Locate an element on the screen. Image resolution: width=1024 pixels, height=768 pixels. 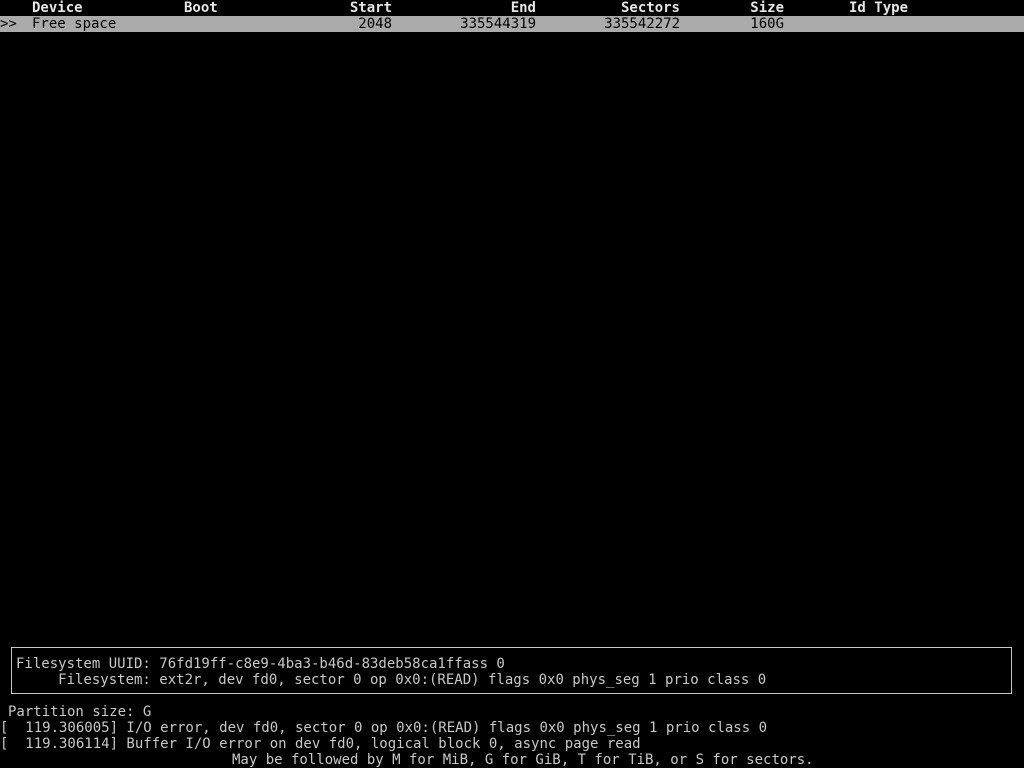
column-header-size: Size is located at coordinates (767, 8).